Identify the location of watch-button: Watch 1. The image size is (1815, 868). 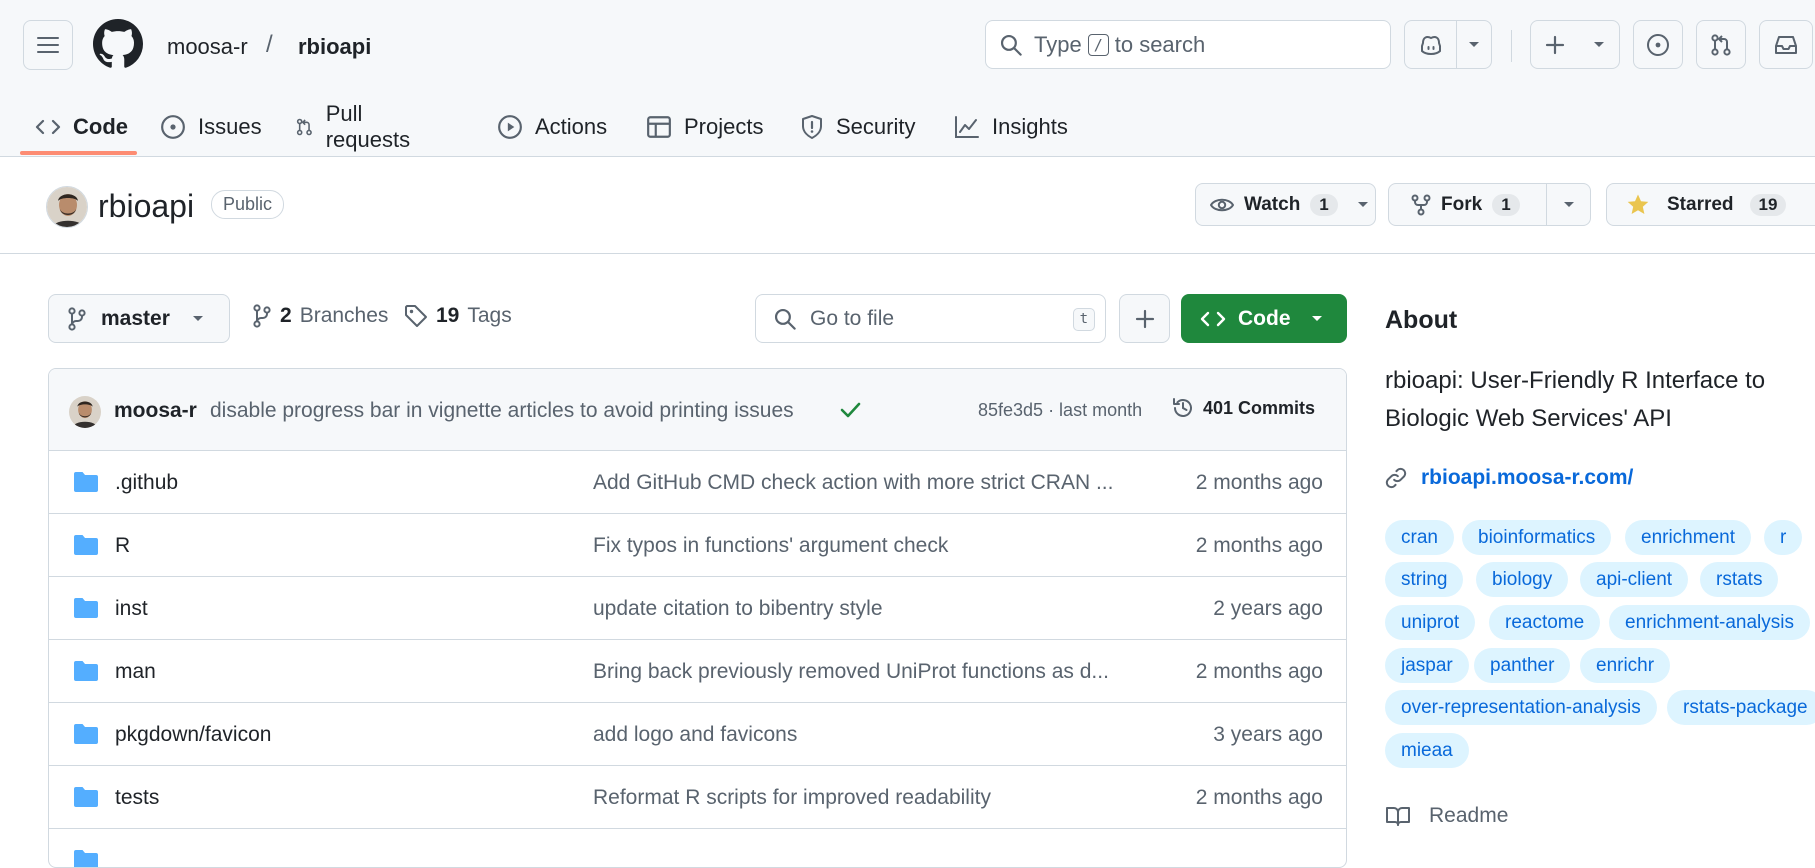
(1285, 204).